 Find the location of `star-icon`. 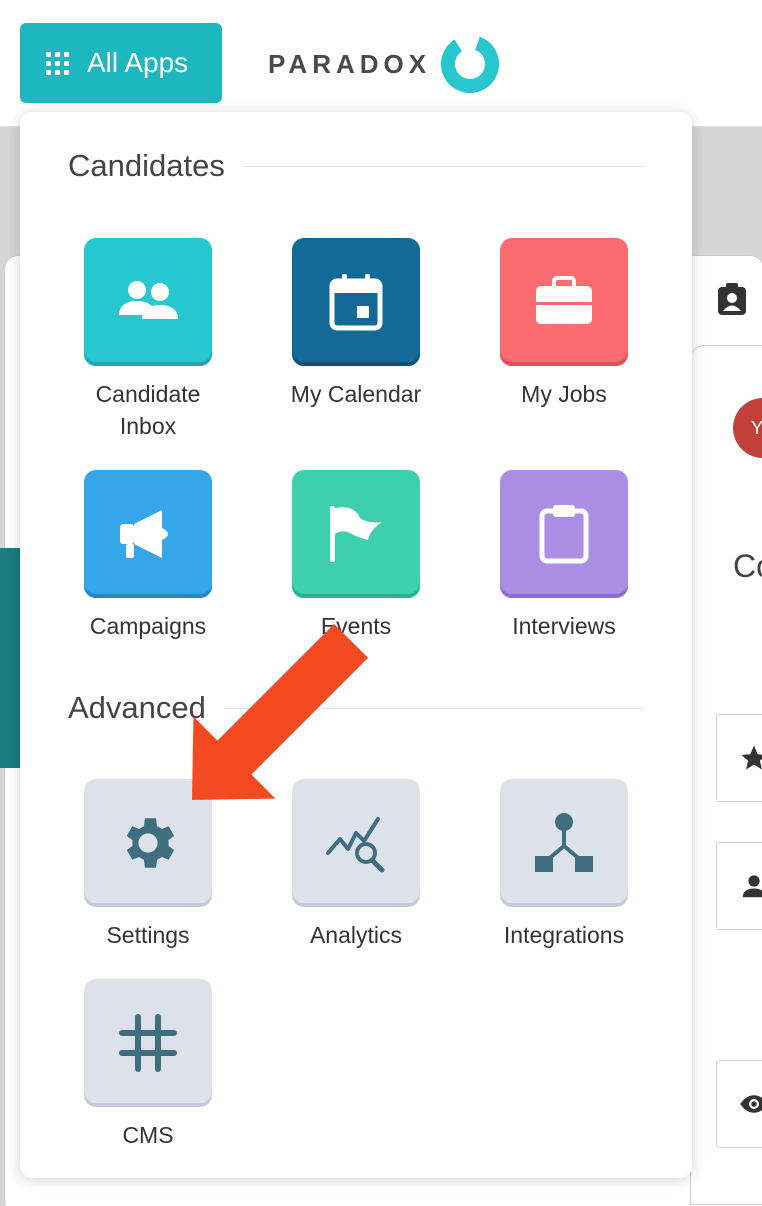

star-icon is located at coordinates (751, 757).